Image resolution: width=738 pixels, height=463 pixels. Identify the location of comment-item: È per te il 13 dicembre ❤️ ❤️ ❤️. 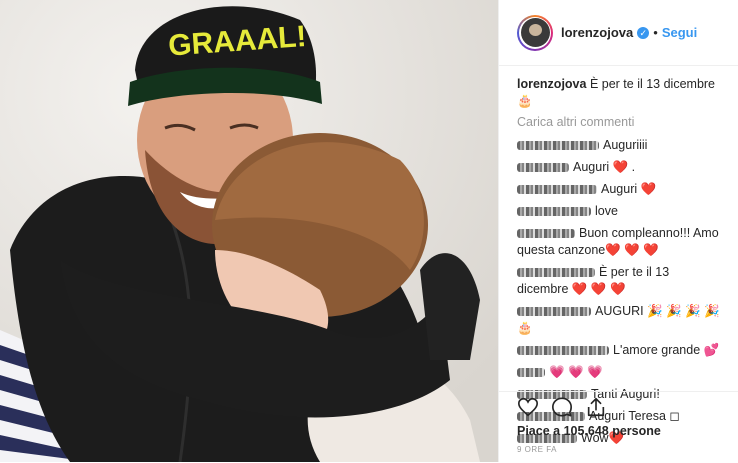
(619, 281).